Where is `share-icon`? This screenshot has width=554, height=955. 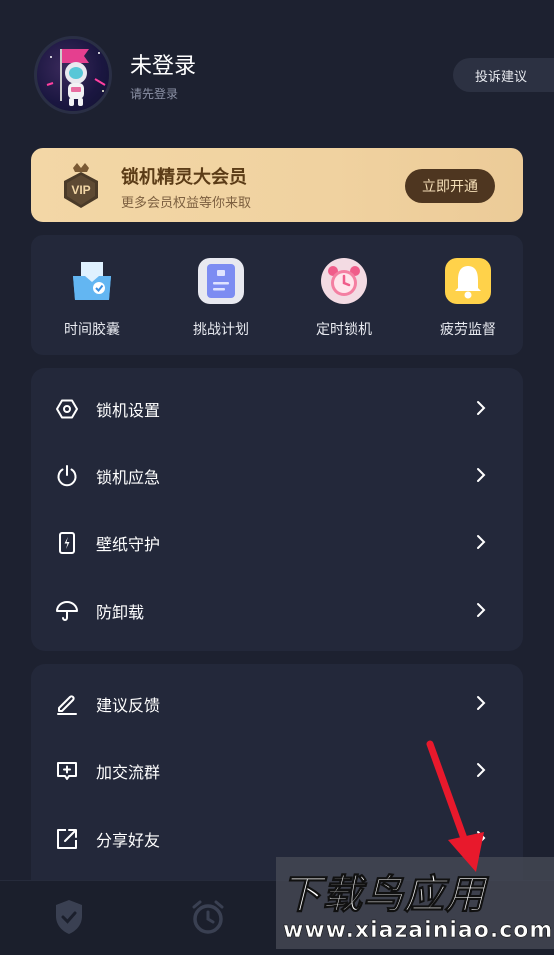
share-icon is located at coordinates (67, 839).